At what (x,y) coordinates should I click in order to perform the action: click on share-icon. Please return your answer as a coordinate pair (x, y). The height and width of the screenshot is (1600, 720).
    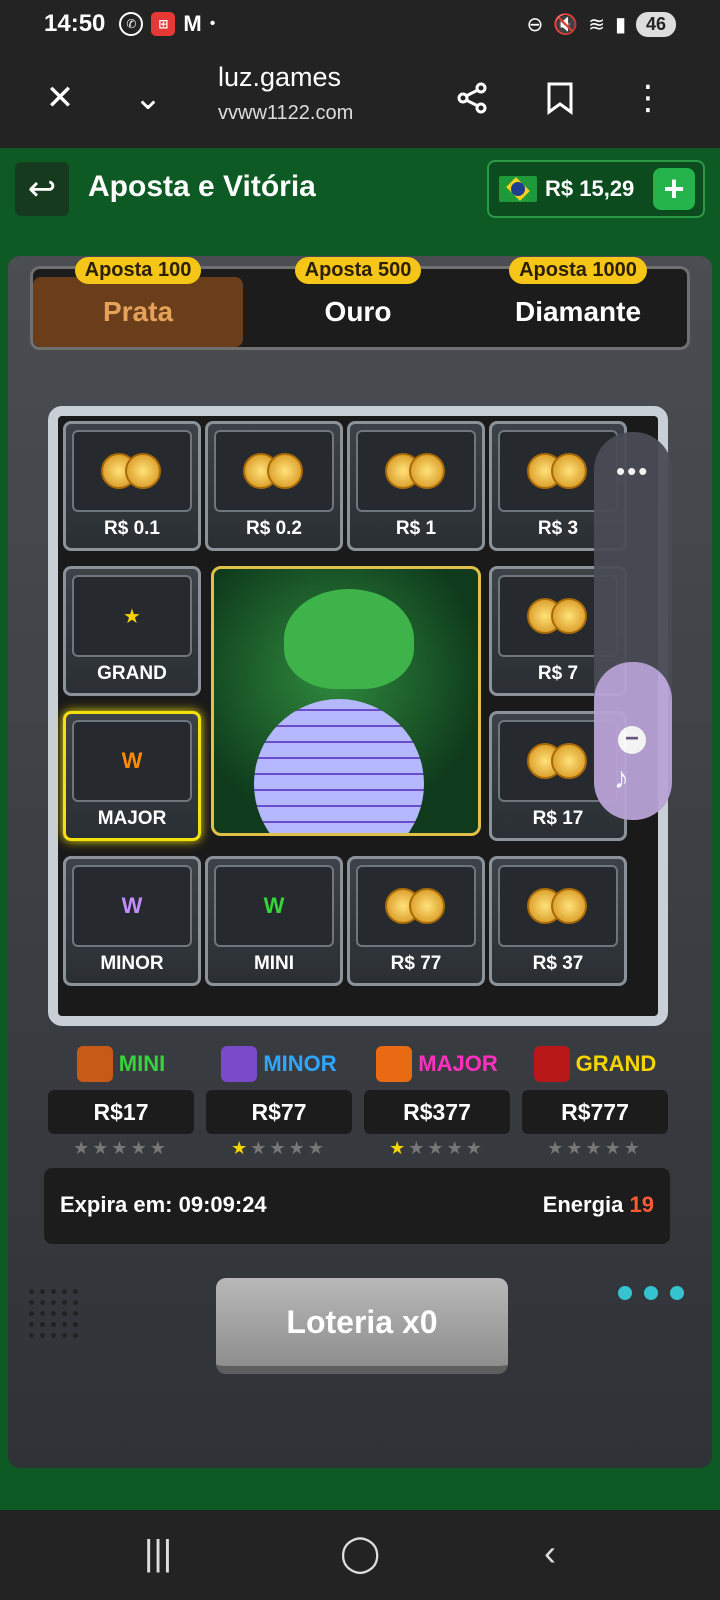
    Looking at the image, I should click on (472, 98).